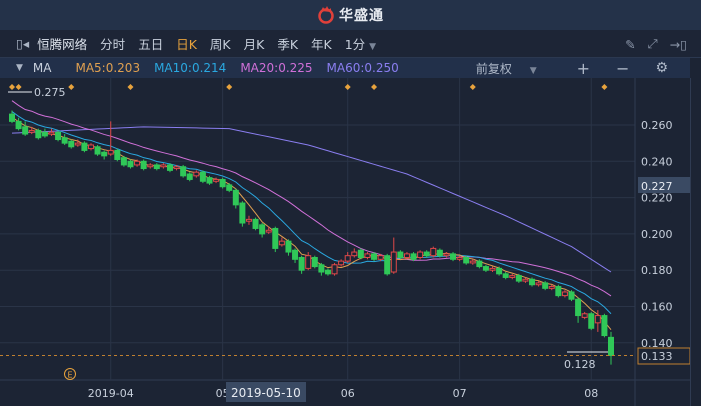 Image resolution: width=701 pixels, height=406 pixels. What do you see at coordinates (695, 242) in the screenshot?
I see `side-panel-edge` at bounding box center [695, 242].